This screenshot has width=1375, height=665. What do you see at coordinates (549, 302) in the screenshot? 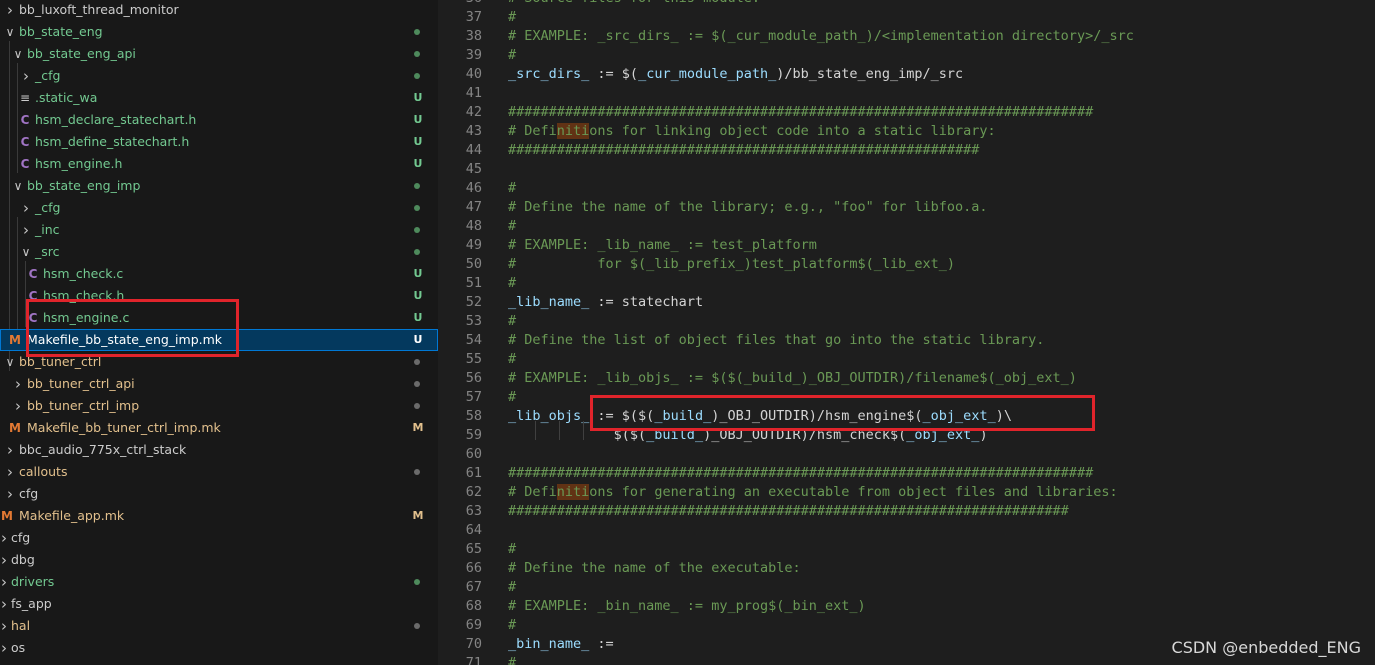
I see `code-token: _lib_name_` at bounding box center [549, 302].